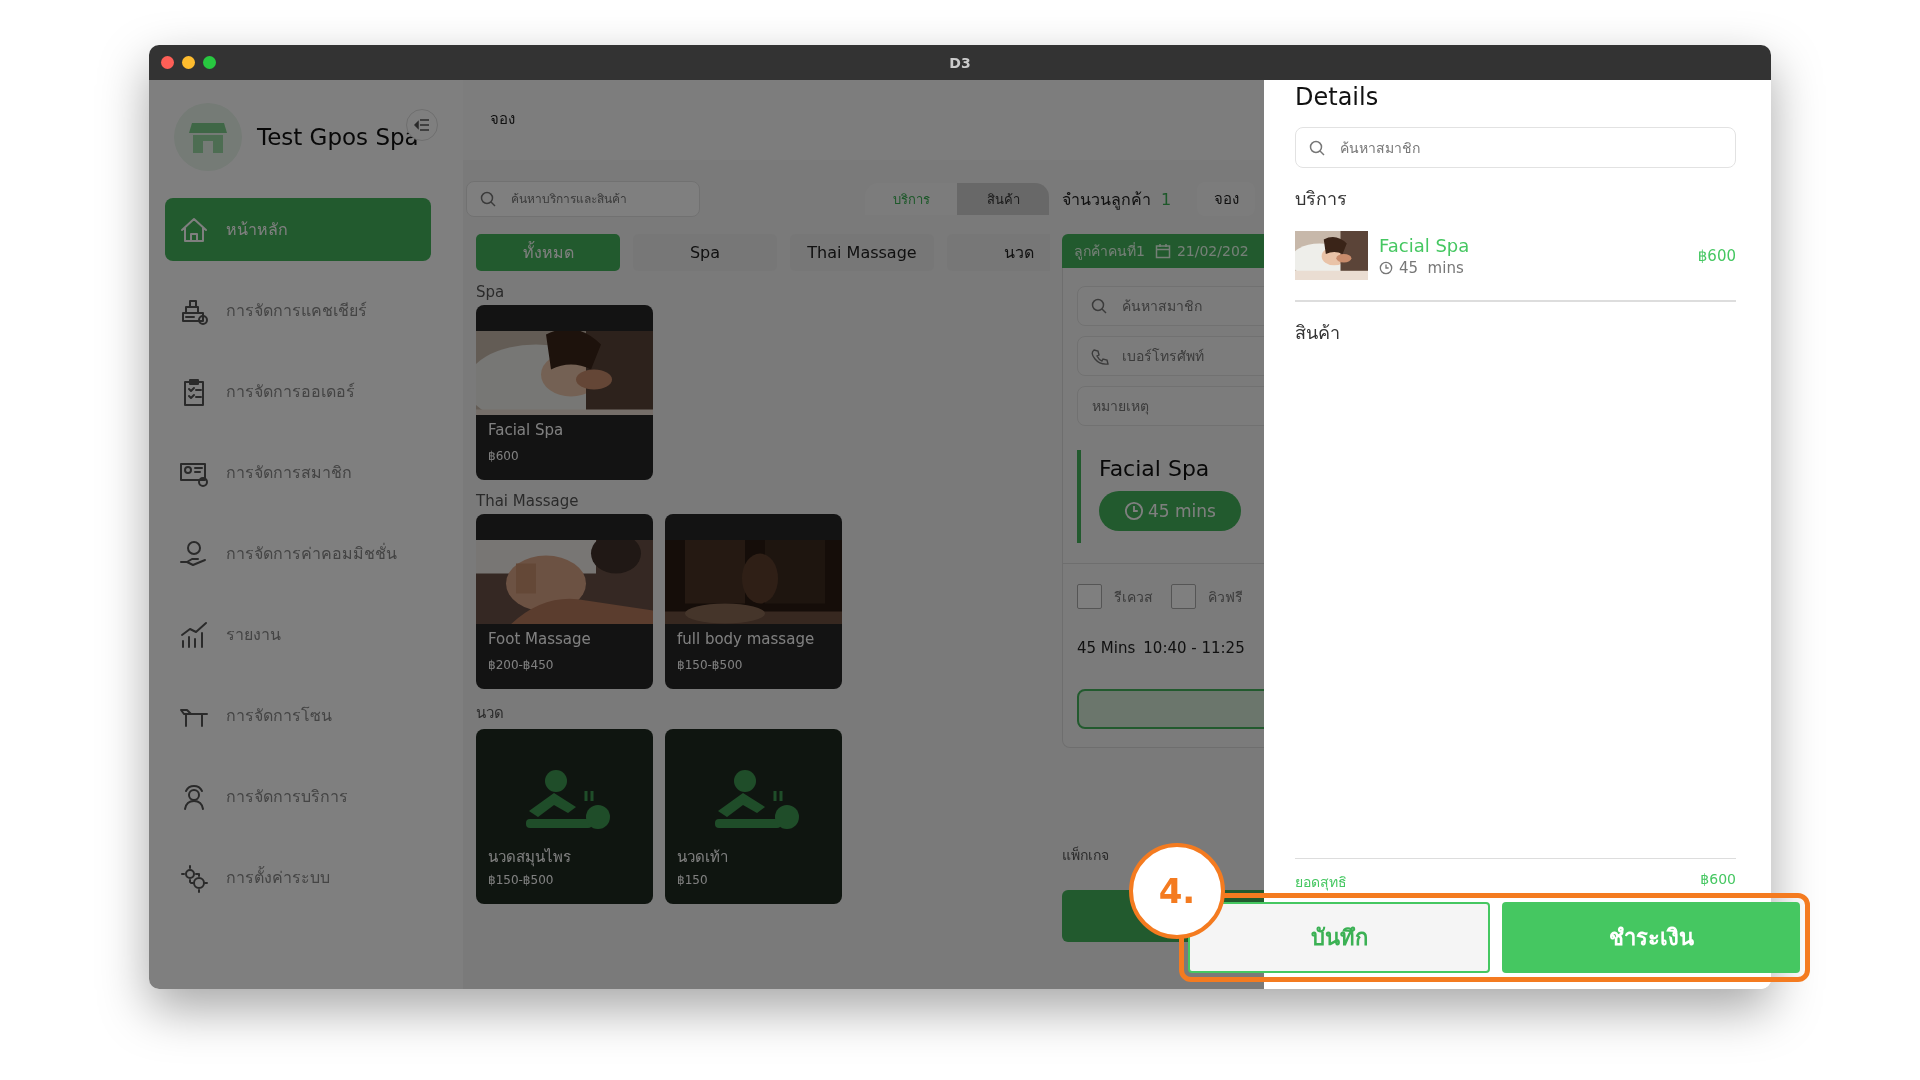  I want to click on service-card: นวดสมุนไพร ฿150-฿500, so click(564, 816).